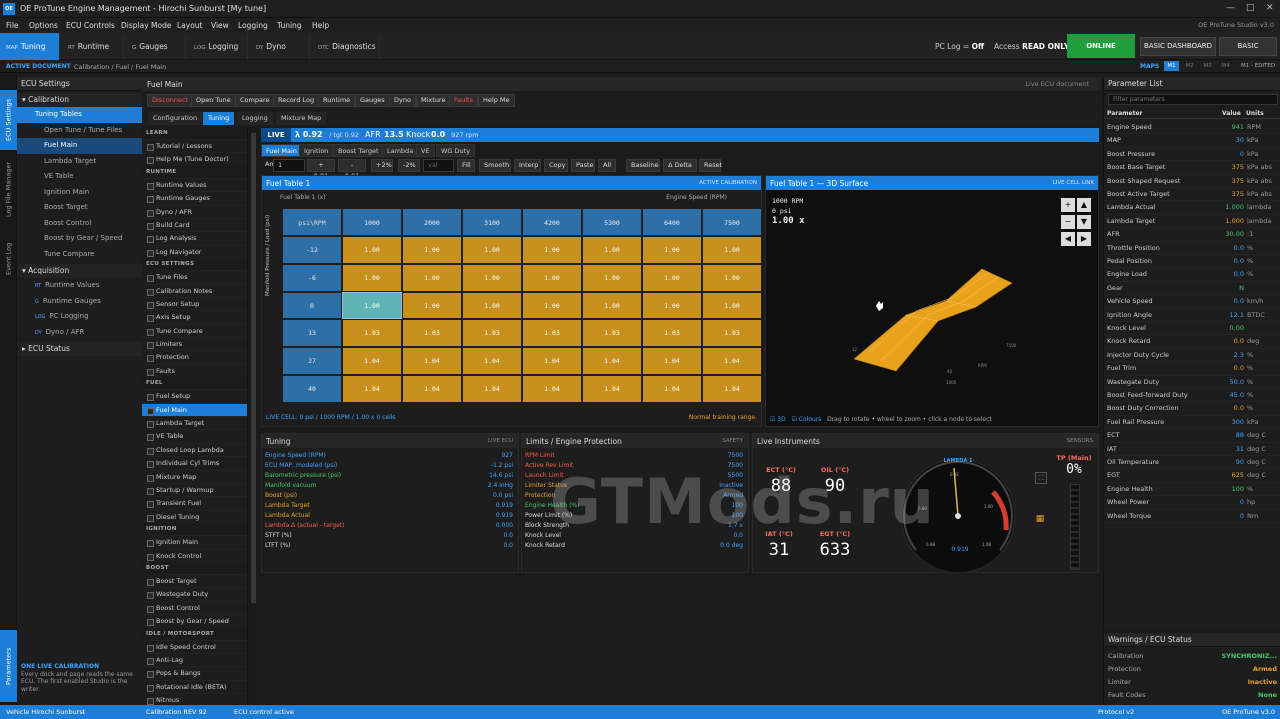 The width and height of the screenshot is (1280, 719). Describe the element at coordinates (194, 316) in the screenshot. I see `nav-item-axis-setup: Axis Setup` at that location.